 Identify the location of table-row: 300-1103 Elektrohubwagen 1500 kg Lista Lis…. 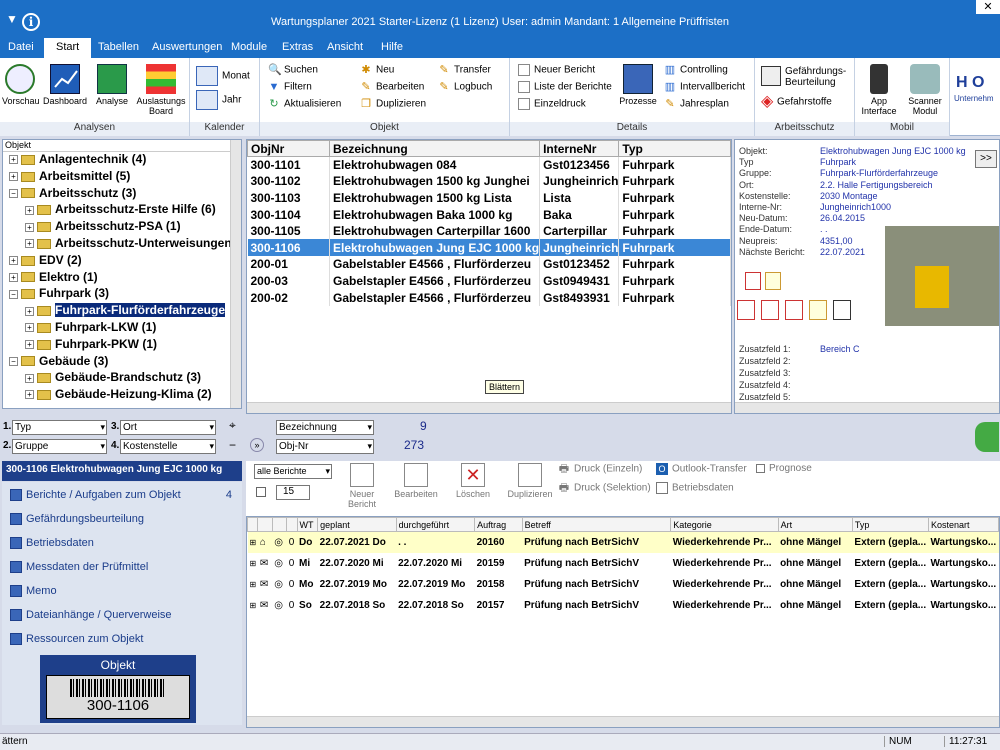
(489, 198).